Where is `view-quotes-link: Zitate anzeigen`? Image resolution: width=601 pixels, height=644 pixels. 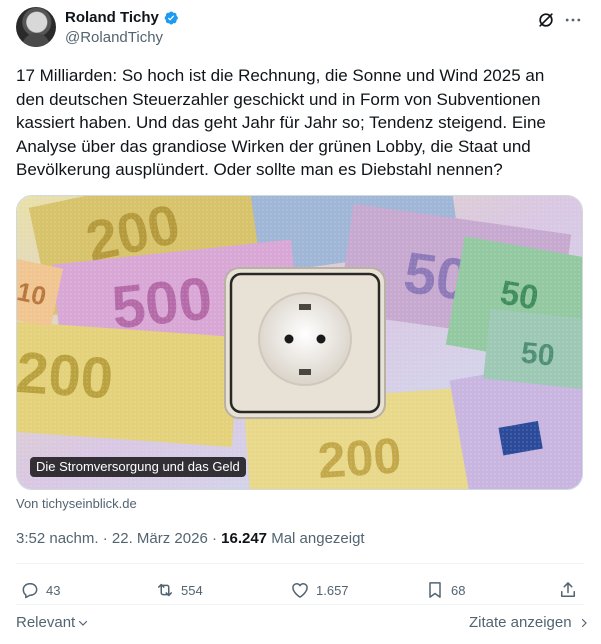 view-quotes-link: Zitate anzeigen is located at coordinates (529, 622).